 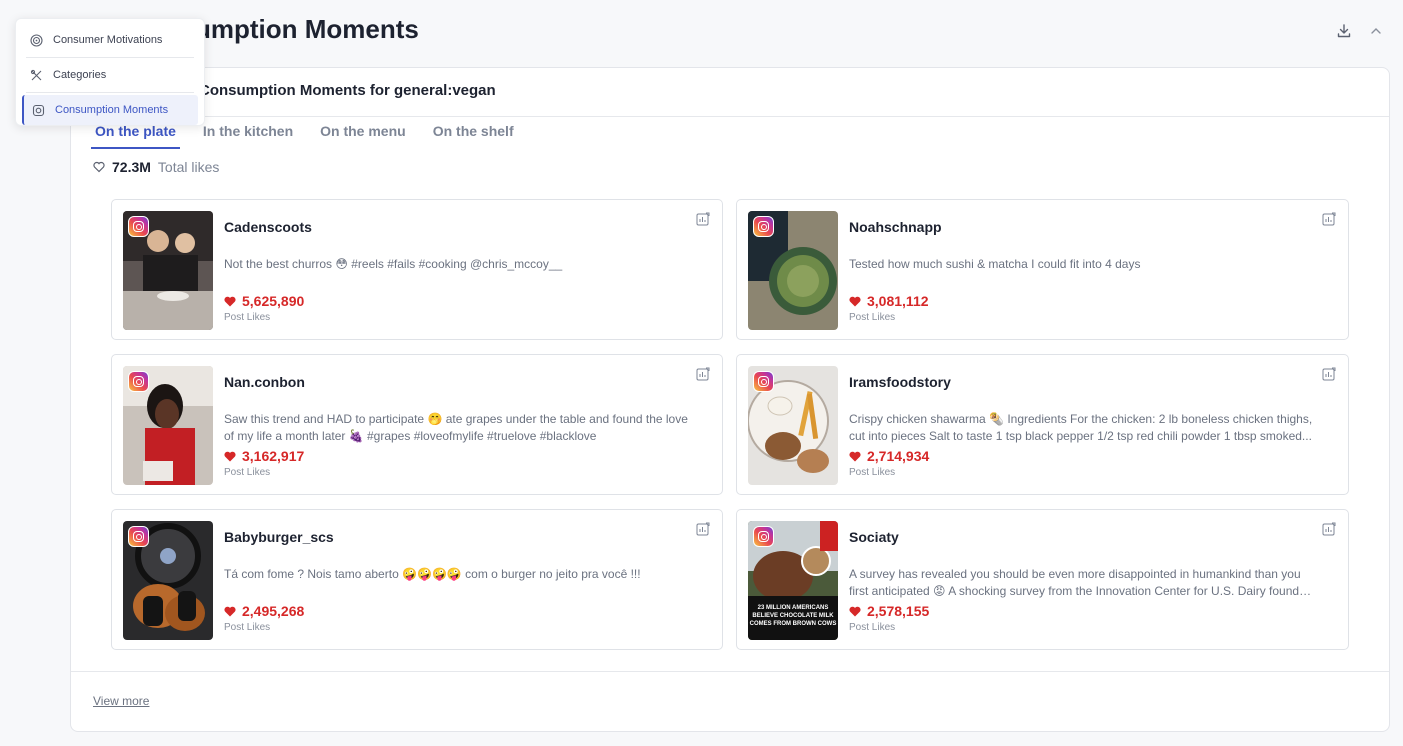 What do you see at coordinates (1376, 31) in the screenshot?
I see `chevron-up-icon` at bounding box center [1376, 31].